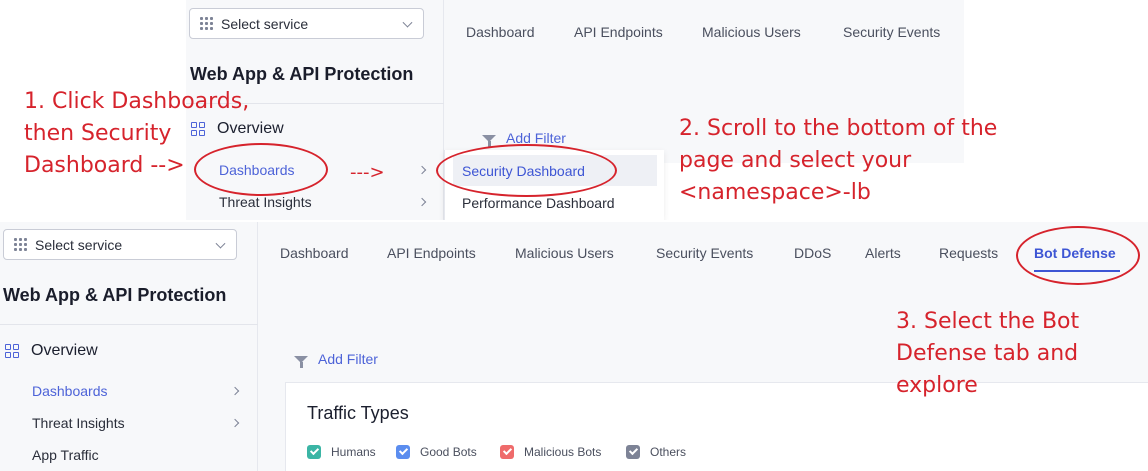 This screenshot has width=1148, height=471. What do you see at coordinates (367, 172) in the screenshot?
I see `annotation-arrow: --->` at bounding box center [367, 172].